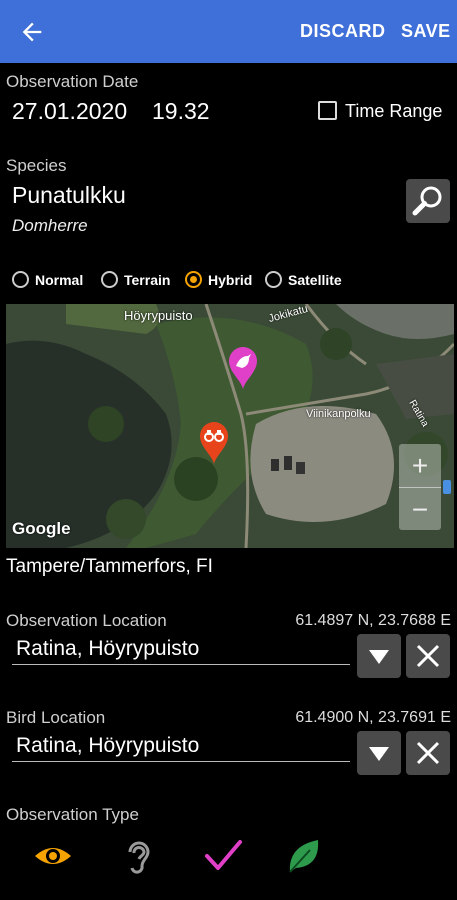 This screenshot has width=457, height=900. I want to click on bird-location-marker-icon, so click(243, 368).